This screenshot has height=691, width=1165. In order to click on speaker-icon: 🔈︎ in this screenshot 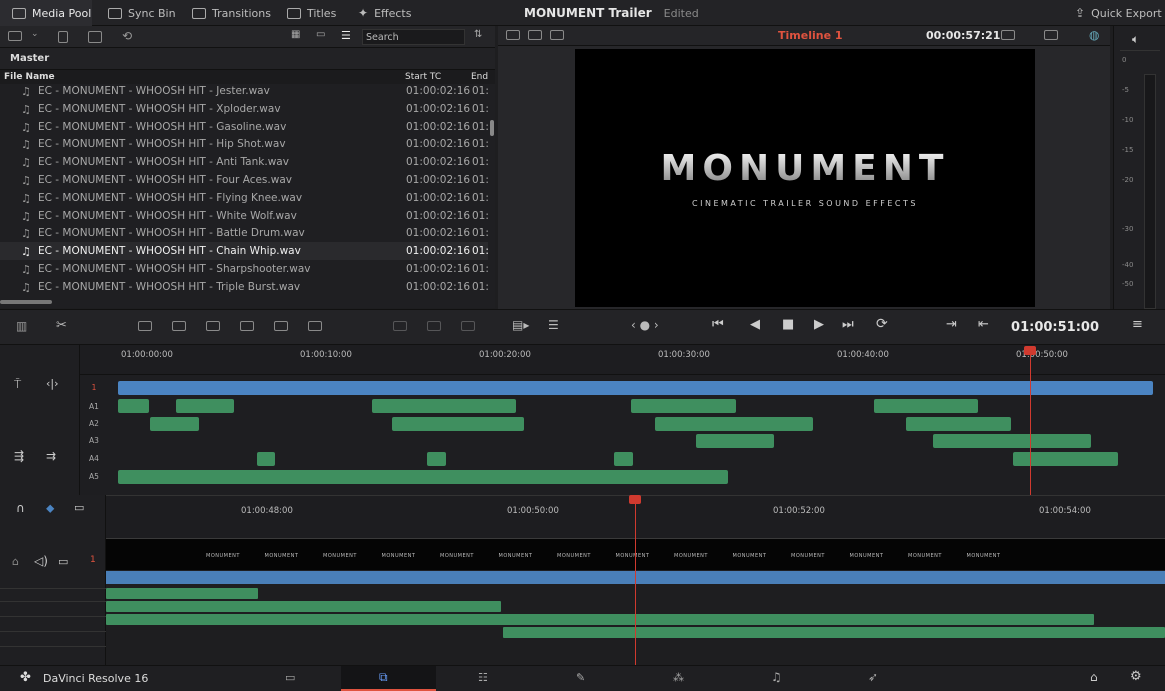, I will do `click(1135, 39)`.